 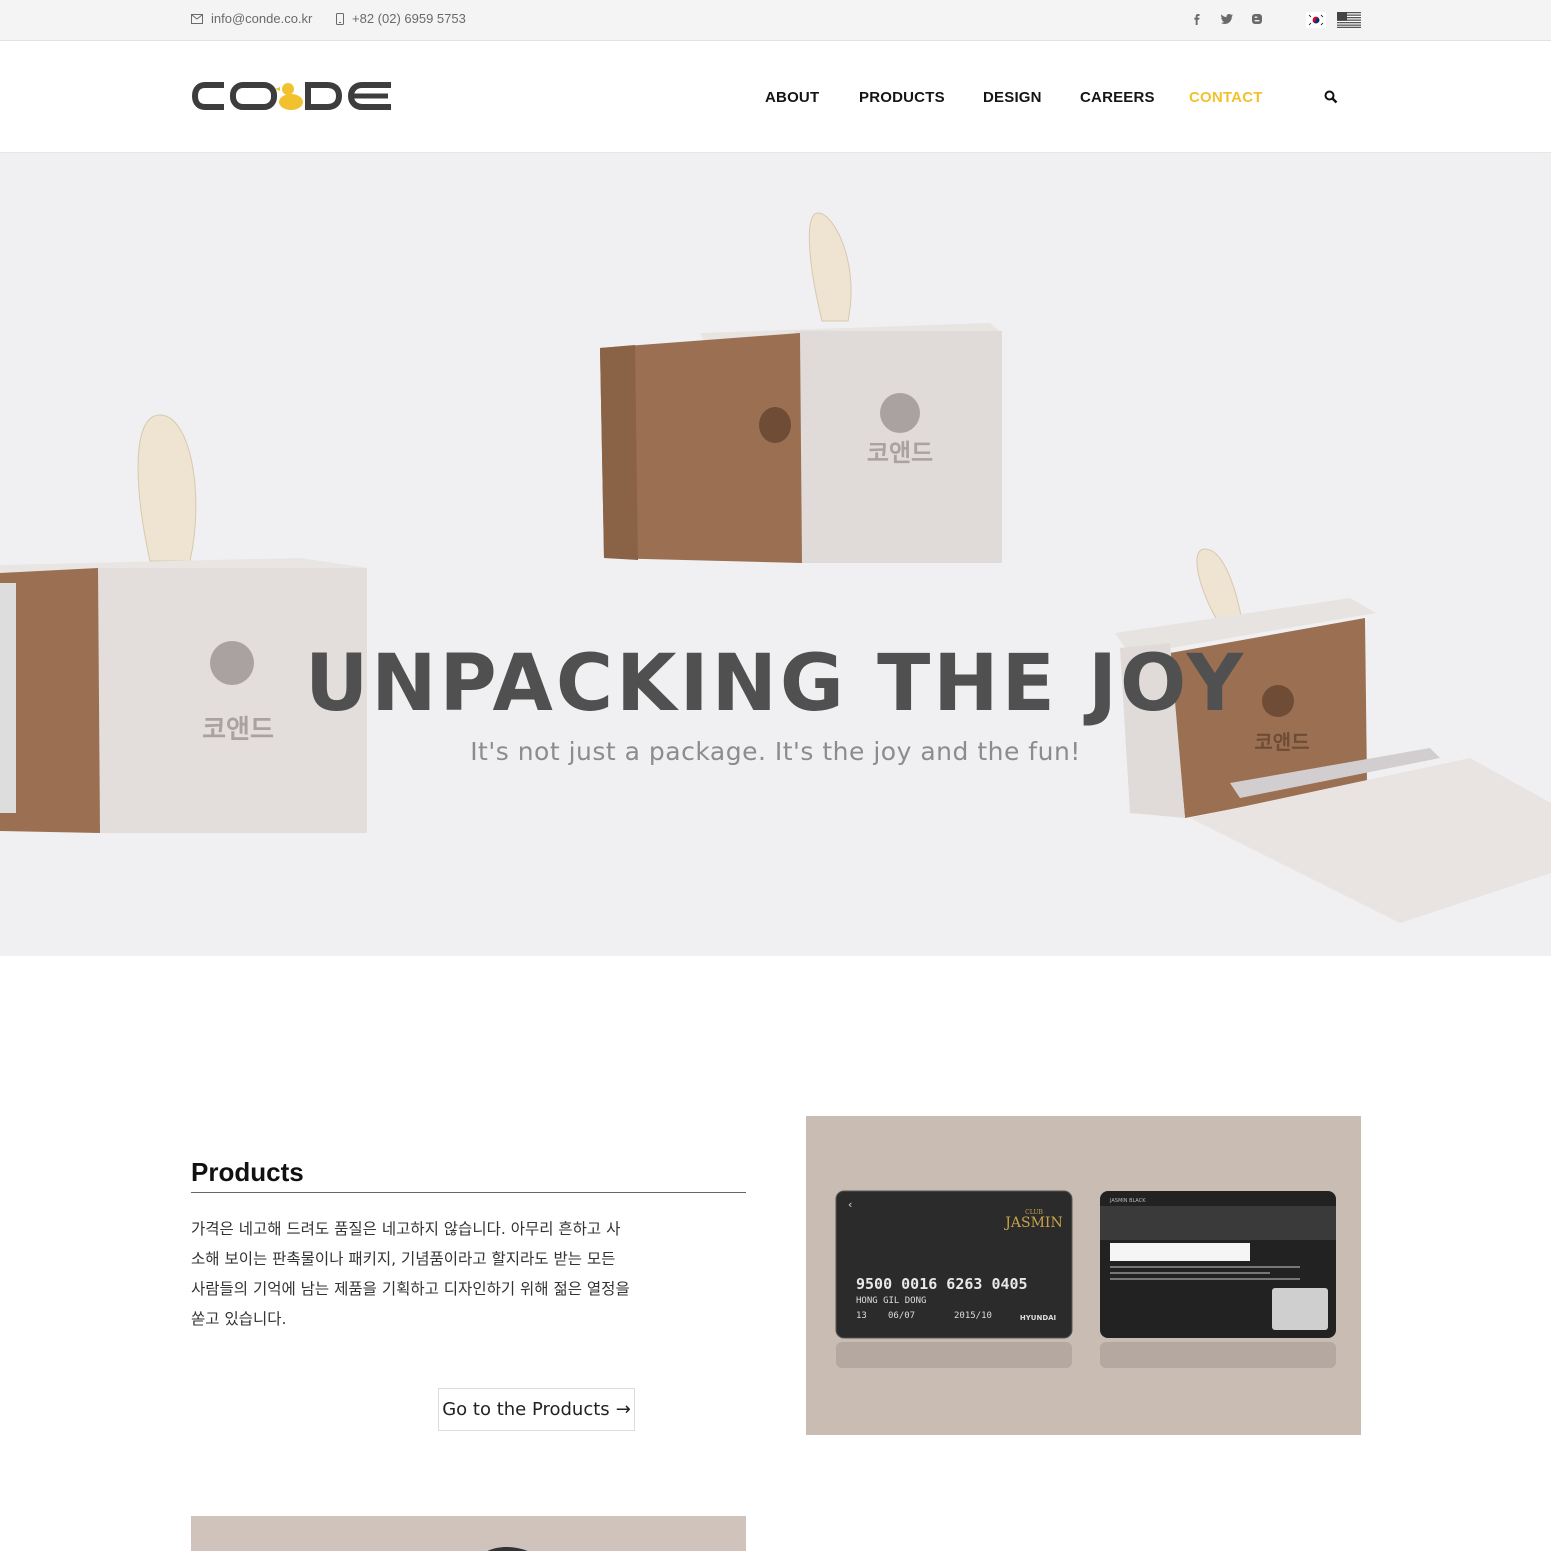 What do you see at coordinates (197, 18) in the screenshot?
I see `envelope-icon` at bounding box center [197, 18].